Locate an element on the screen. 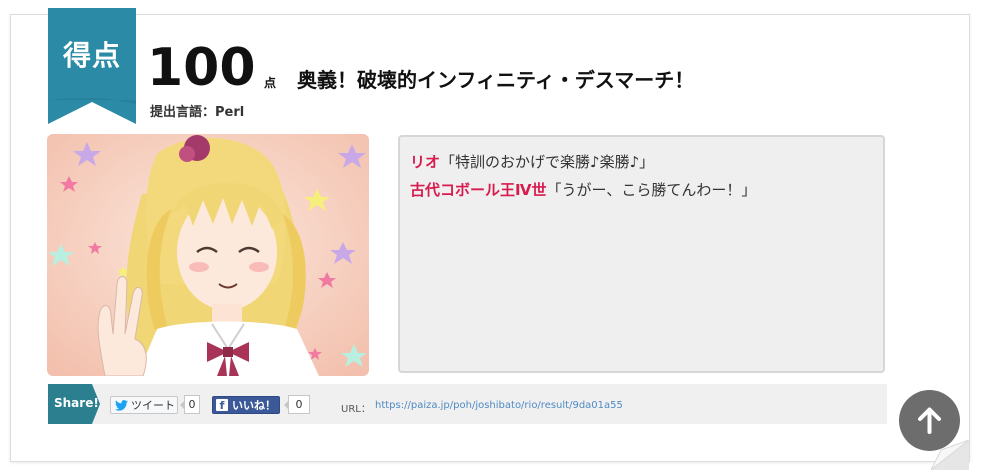  url-label: URL： is located at coordinates (356, 409).